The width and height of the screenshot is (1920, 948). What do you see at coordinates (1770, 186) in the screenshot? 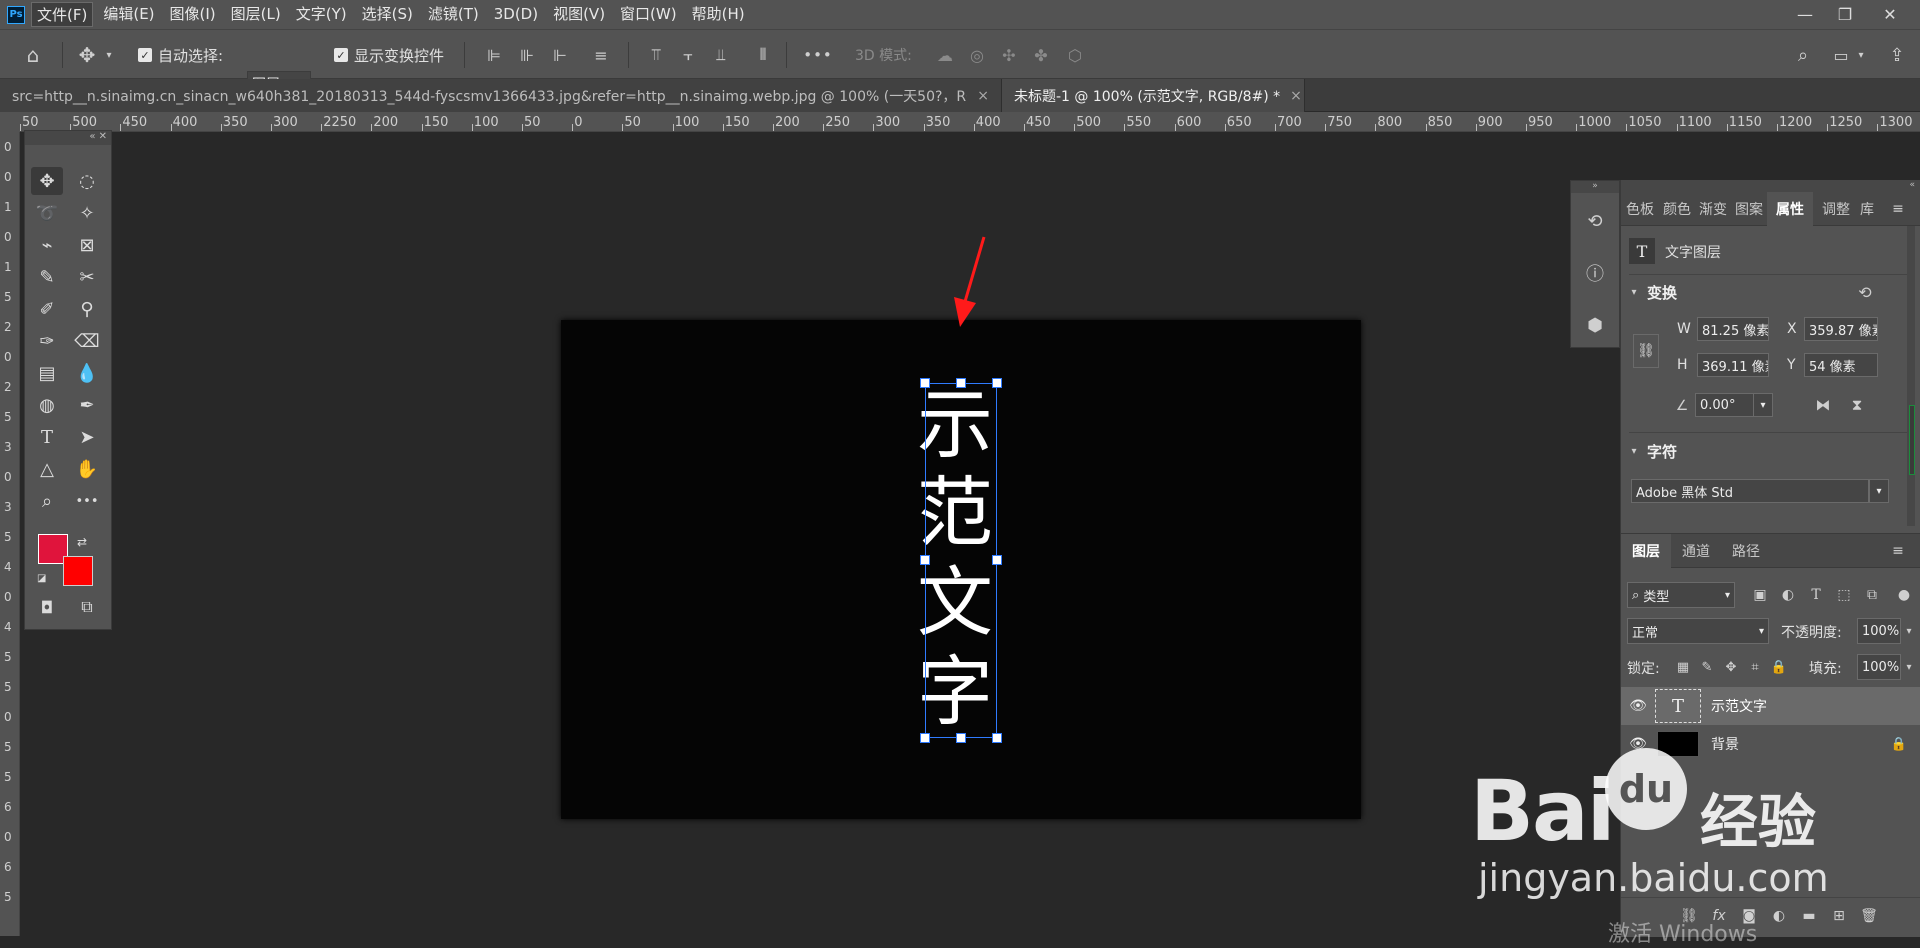
I see `collapse-icon: «` at bounding box center [1770, 186].